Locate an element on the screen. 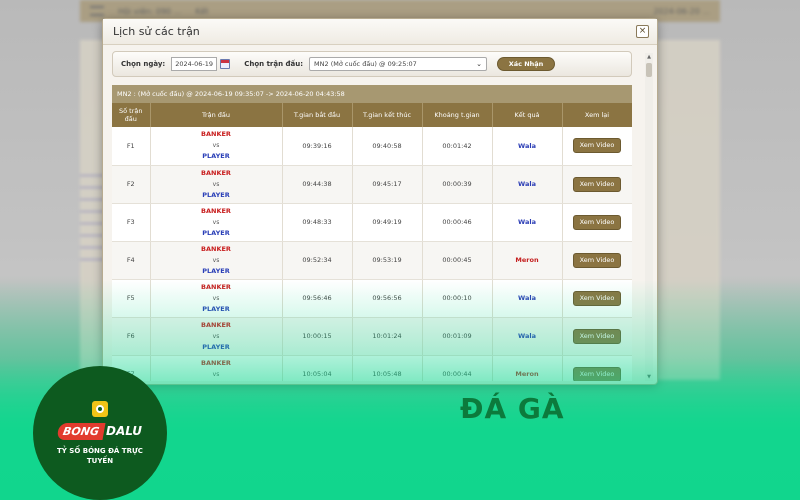  cell-end-time: 10:05:48 is located at coordinates (387, 368).